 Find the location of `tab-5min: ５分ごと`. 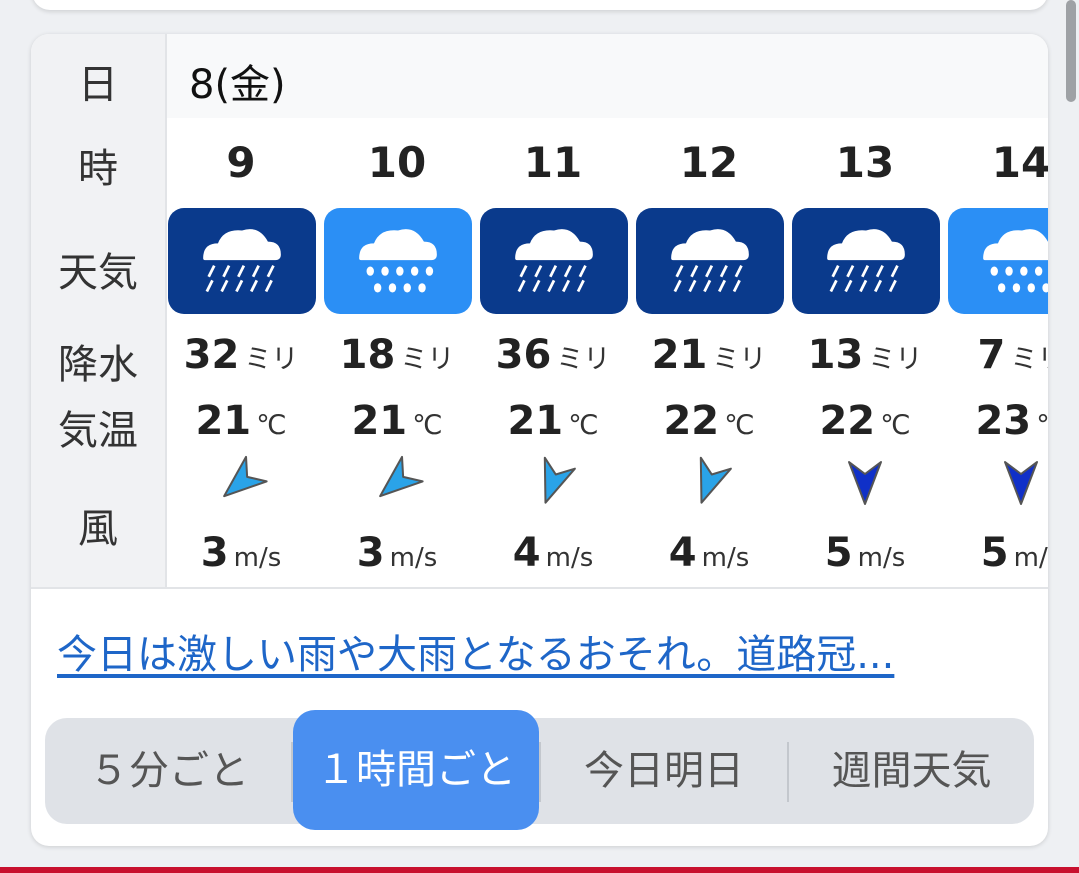

tab-5min: ５分ごと is located at coordinates (169, 771).